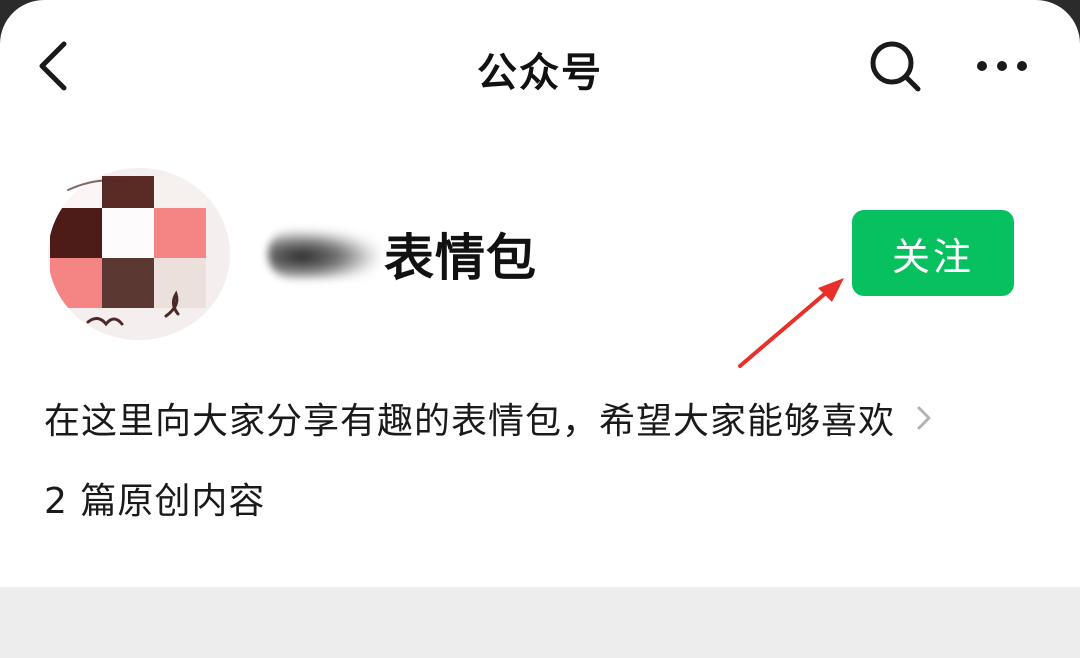 The image size is (1080, 658). I want to click on more-horizontal-icon, so click(1002, 66).